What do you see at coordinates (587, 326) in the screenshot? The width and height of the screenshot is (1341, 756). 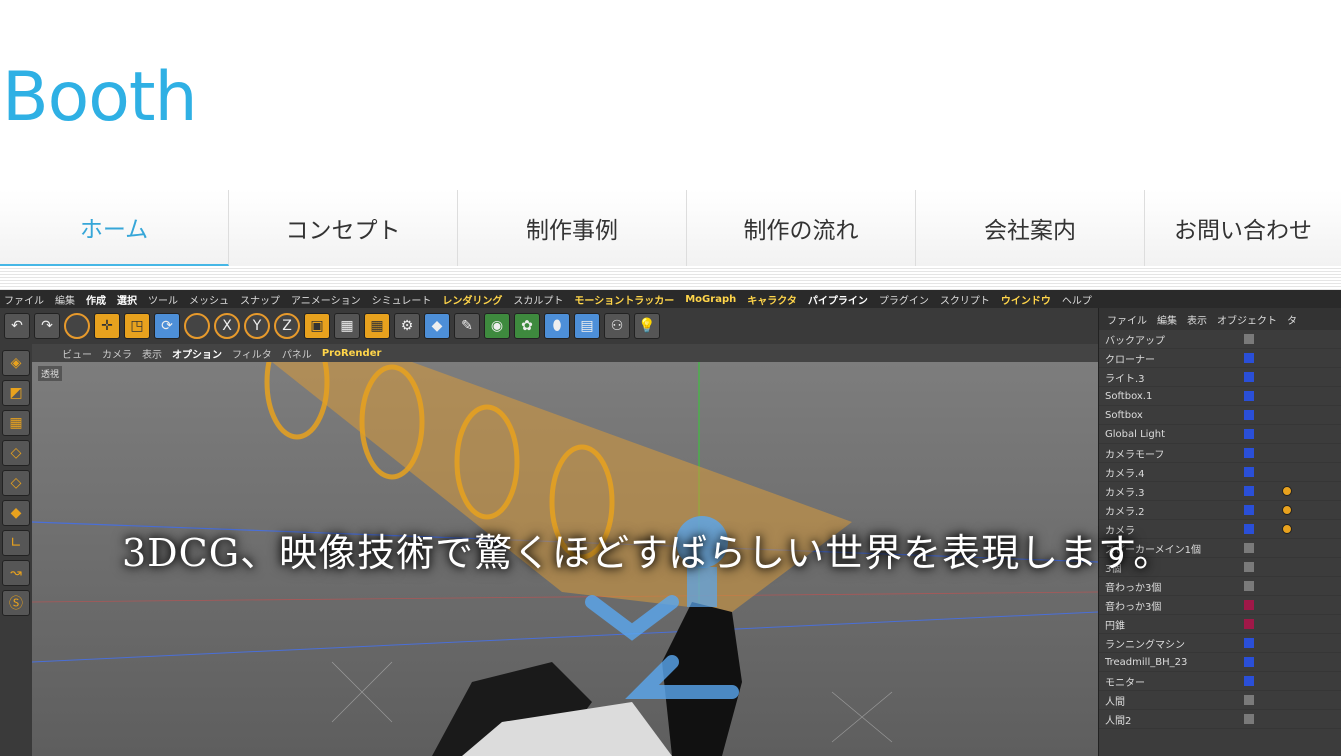 I see `floor-icon: ▤` at bounding box center [587, 326].